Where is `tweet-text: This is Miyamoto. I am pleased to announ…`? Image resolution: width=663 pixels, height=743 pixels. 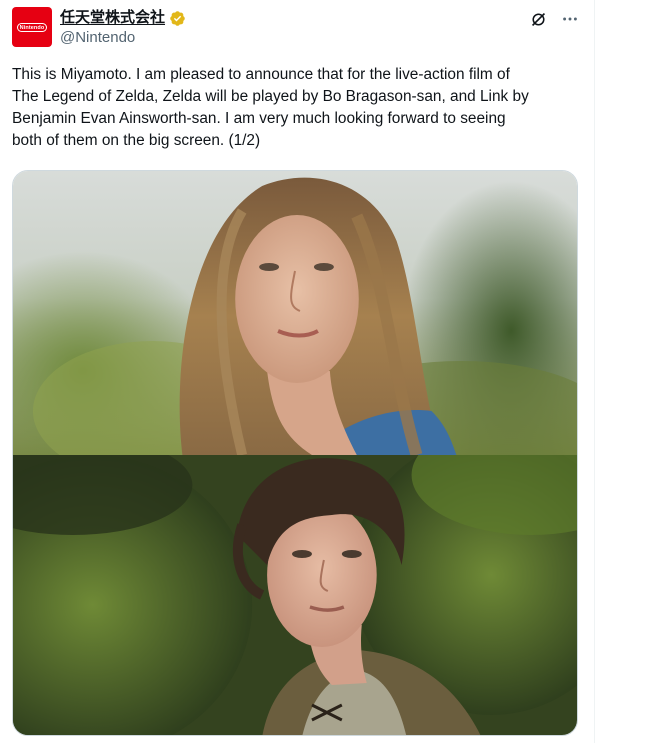 tweet-text: This is Miyamoto. I am pleased to announ… is located at coordinates (270, 107).